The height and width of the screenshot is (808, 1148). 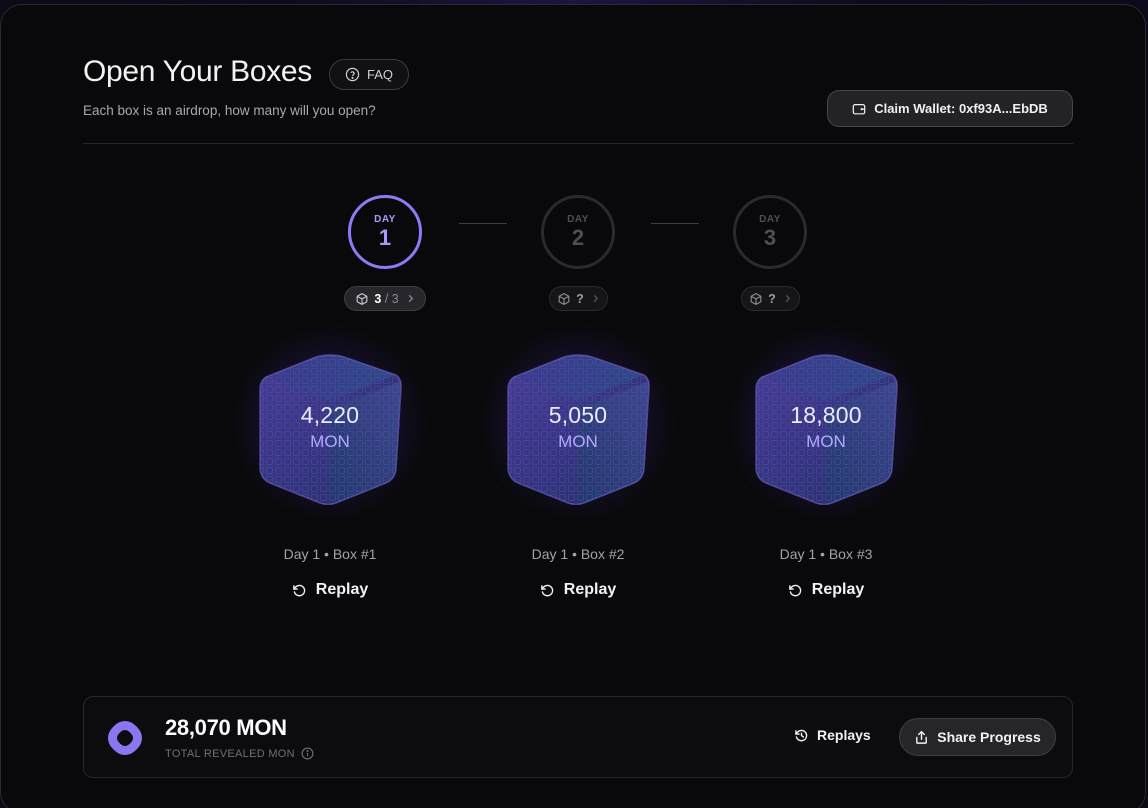 What do you see at coordinates (395, 298) in the screenshot?
I see `box-total: 3` at bounding box center [395, 298].